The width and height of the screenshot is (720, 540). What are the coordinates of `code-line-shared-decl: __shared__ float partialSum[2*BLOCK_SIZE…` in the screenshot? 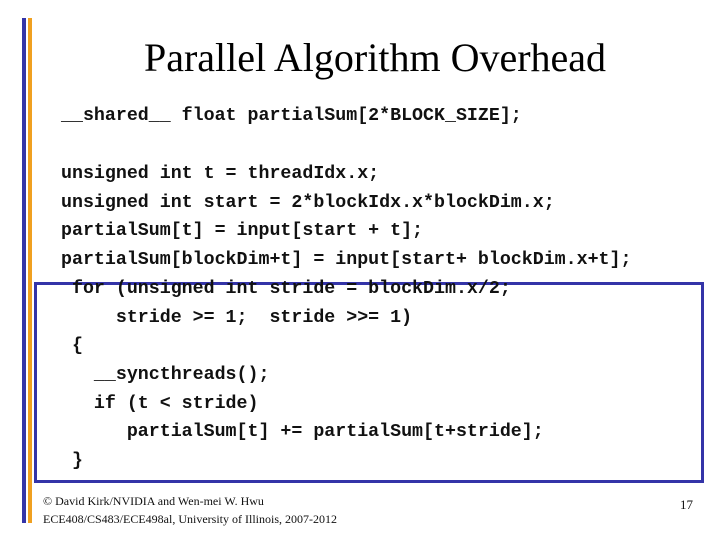 It's located at (291, 116).